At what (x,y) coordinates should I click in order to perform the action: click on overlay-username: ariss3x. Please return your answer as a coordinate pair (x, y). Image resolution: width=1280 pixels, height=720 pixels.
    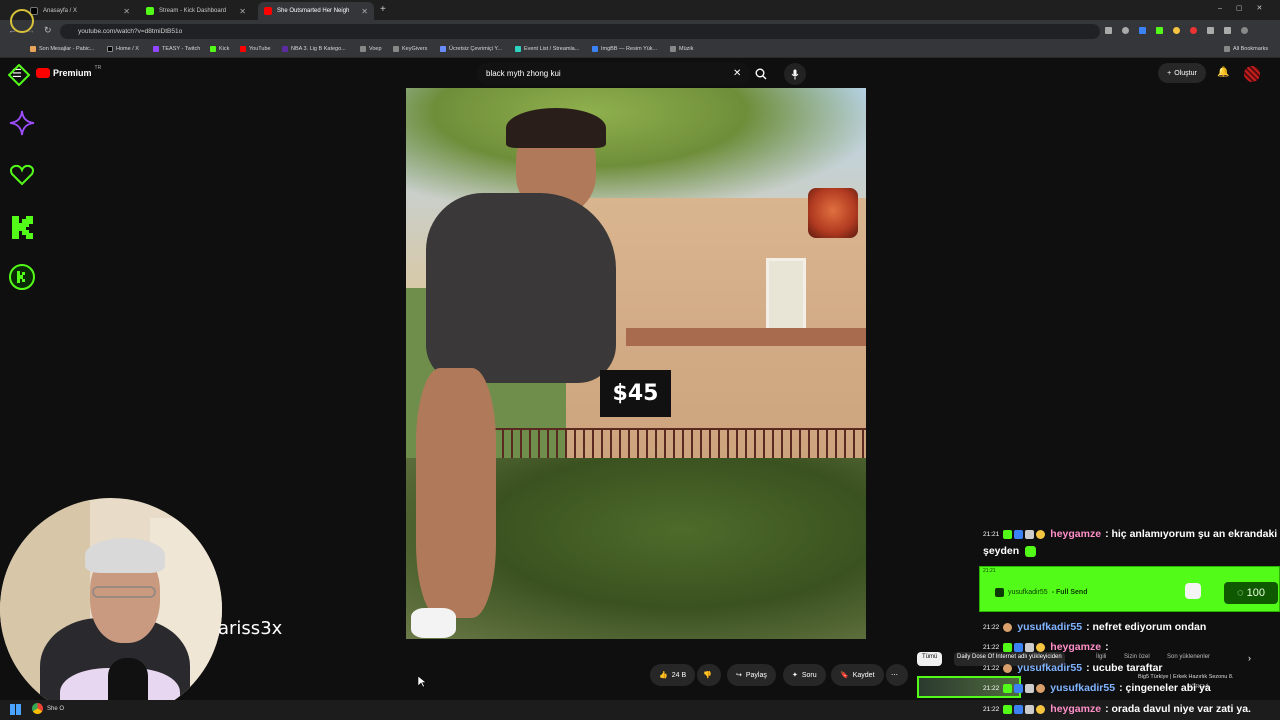
    Looking at the image, I should click on (250, 628).